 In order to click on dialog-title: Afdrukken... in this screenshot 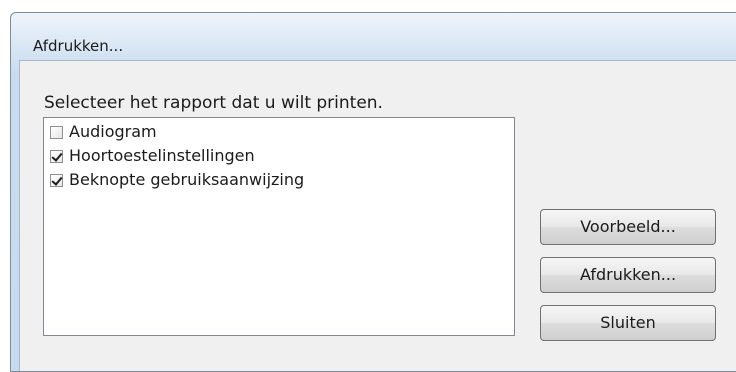, I will do `click(78, 46)`.